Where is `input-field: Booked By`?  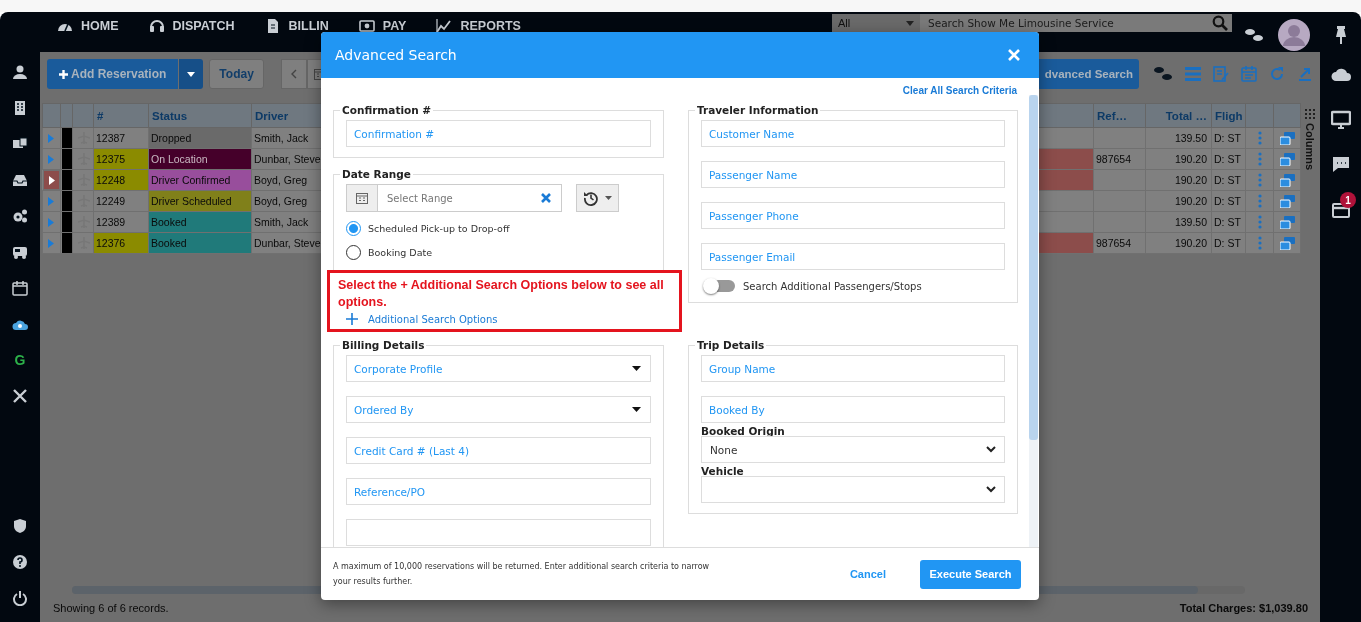
input-field: Booked By is located at coordinates (853, 409).